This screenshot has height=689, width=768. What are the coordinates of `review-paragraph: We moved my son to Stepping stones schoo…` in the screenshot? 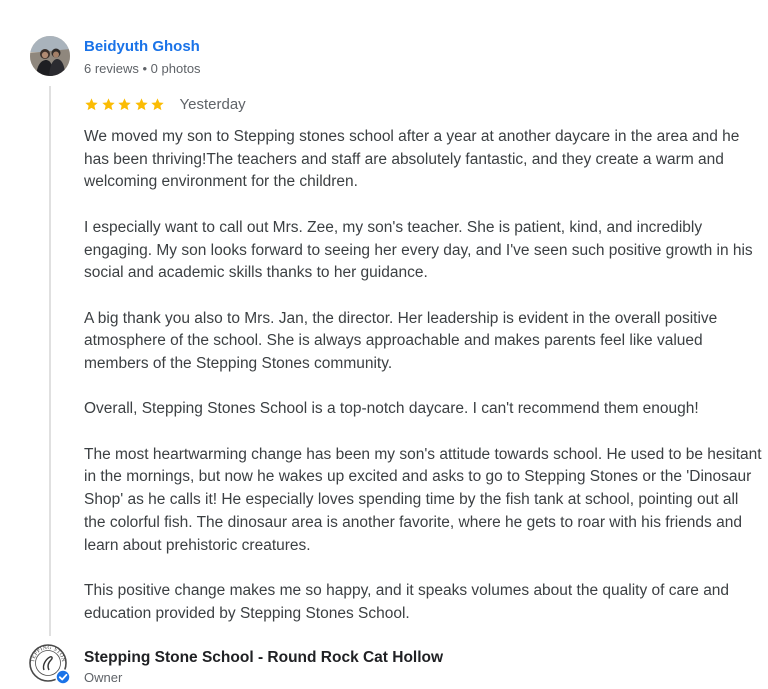 It's located at (412, 159).